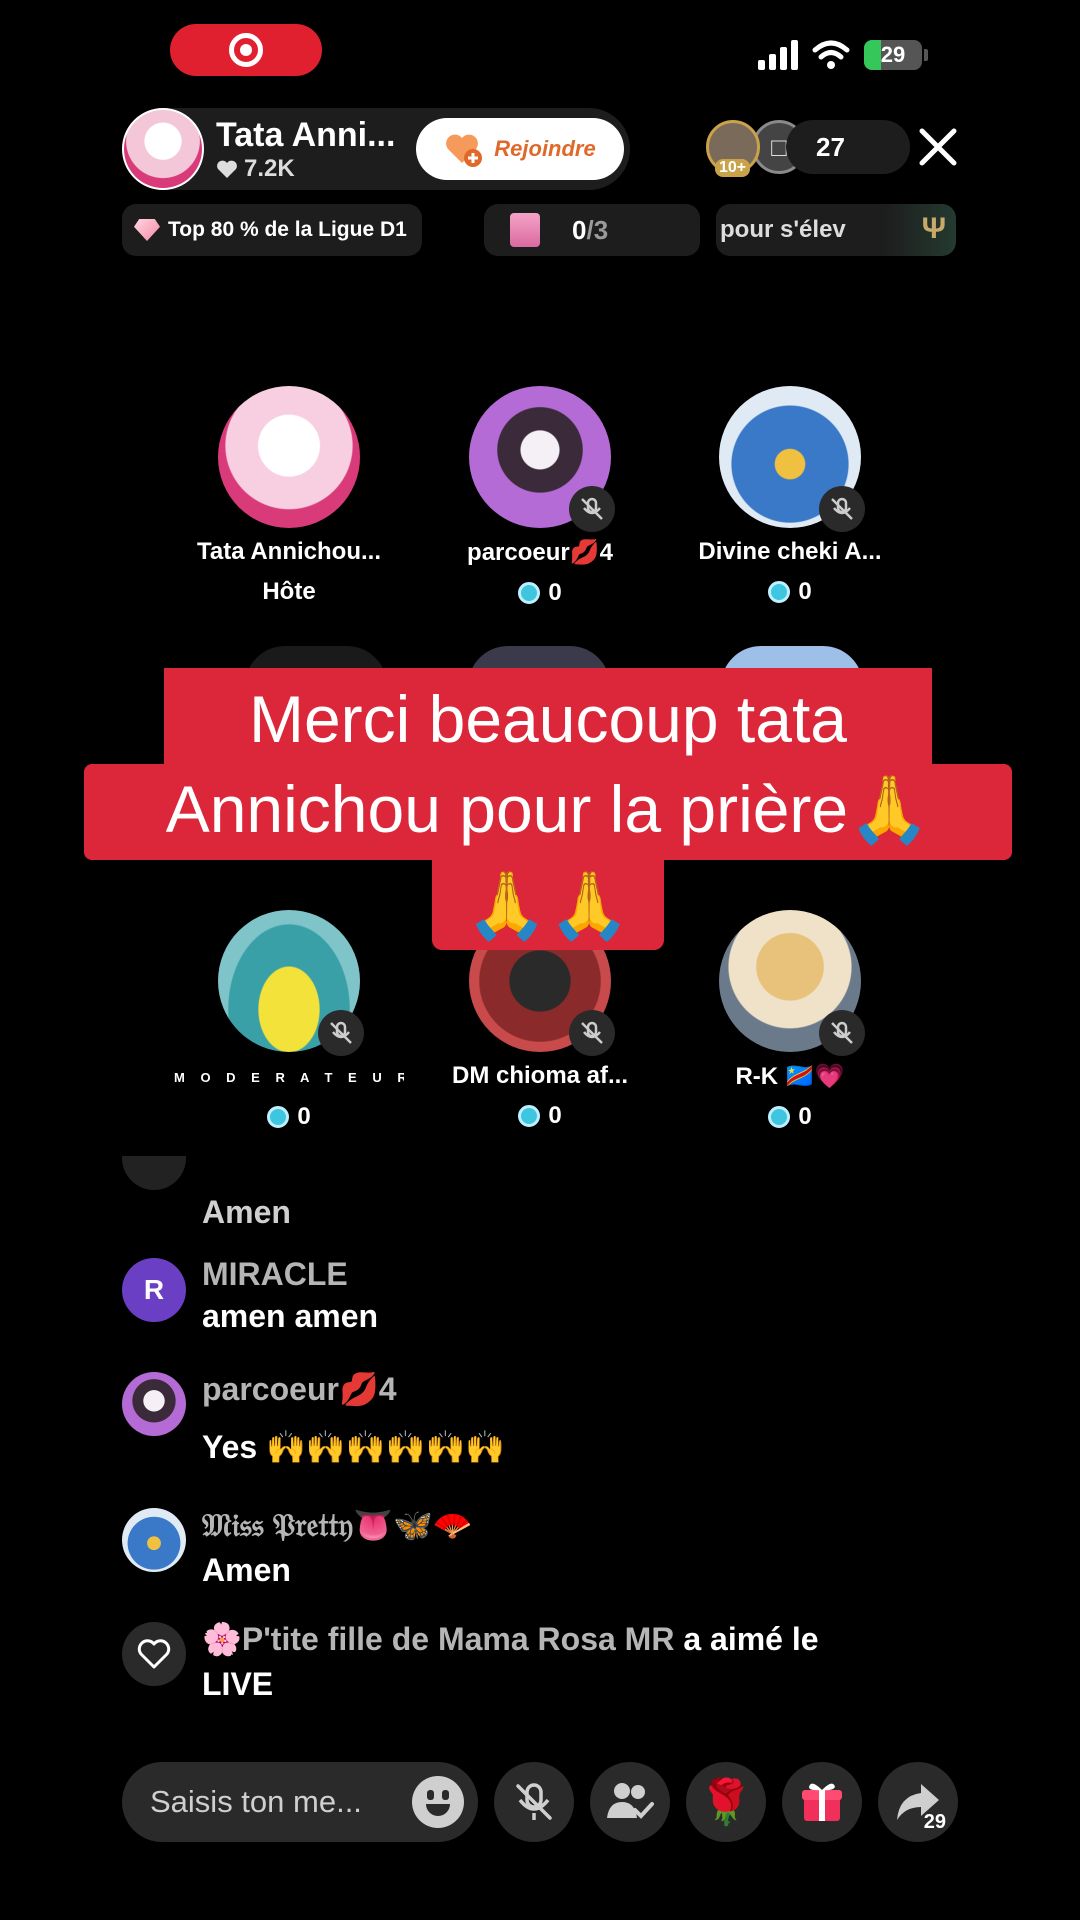 The width and height of the screenshot is (1080, 1920). What do you see at coordinates (354, 1447) in the screenshot?
I see `chat-text: Yes 🙌🙌🙌🙌🙌🙌` at bounding box center [354, 1447].